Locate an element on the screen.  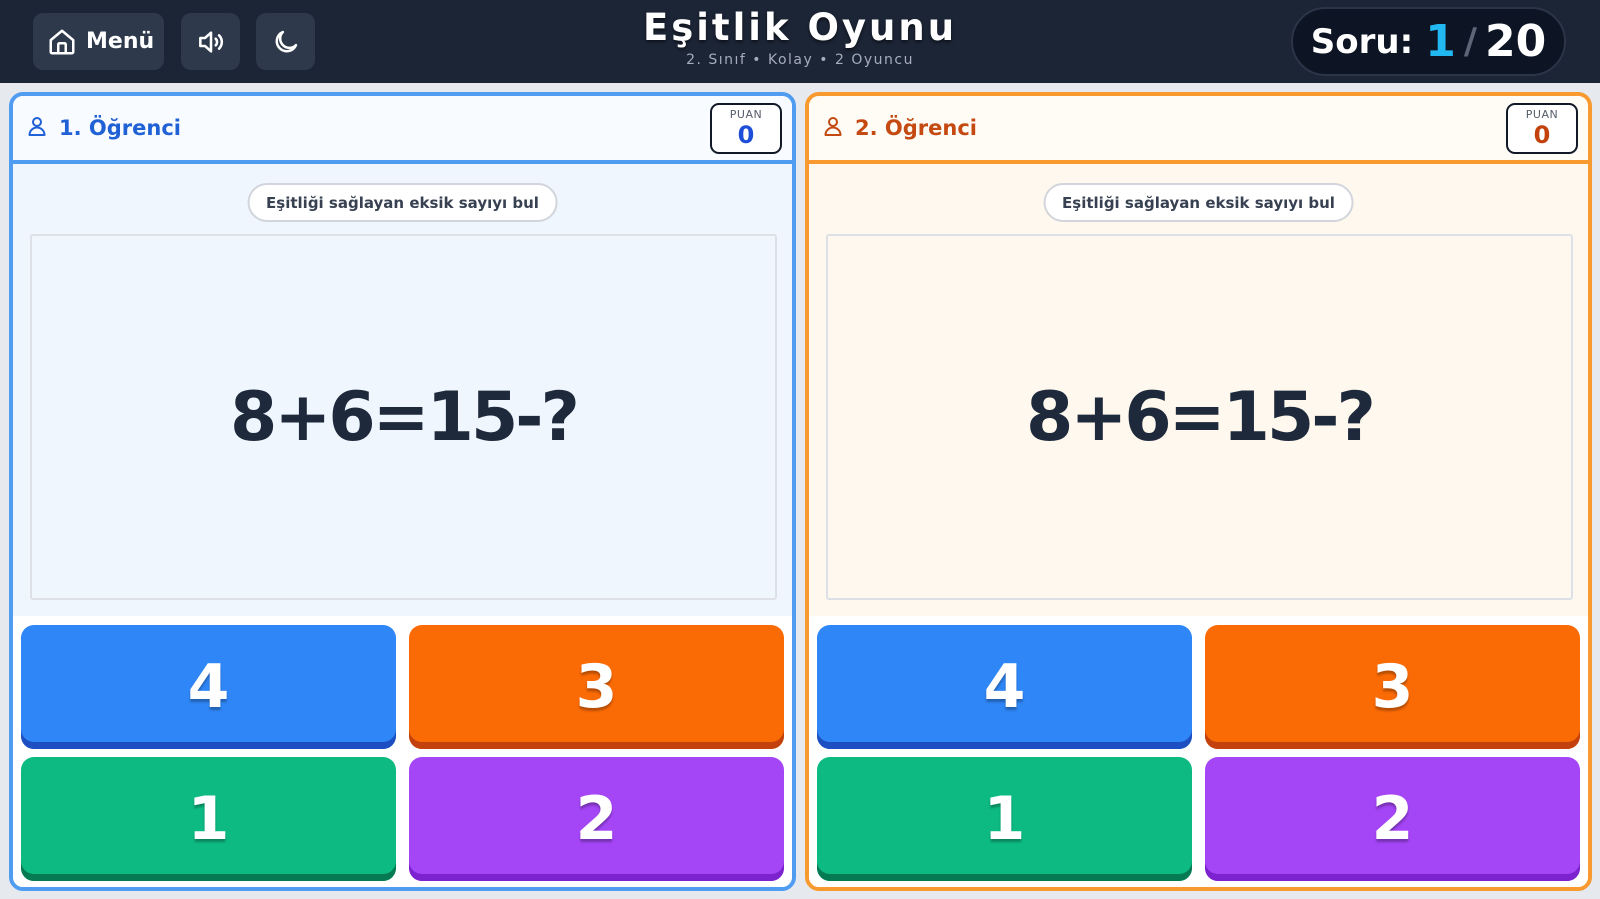
home-icon is located at coordinates (62, 42).